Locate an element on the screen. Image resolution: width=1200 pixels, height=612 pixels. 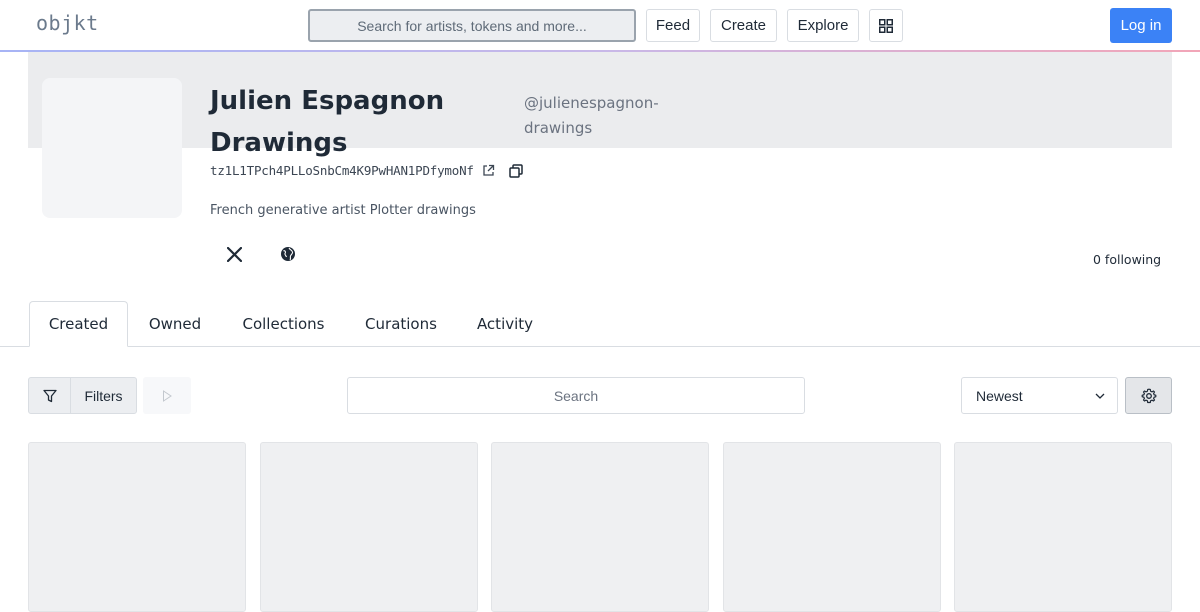
grid-icon is located at coordinates (886, 25).